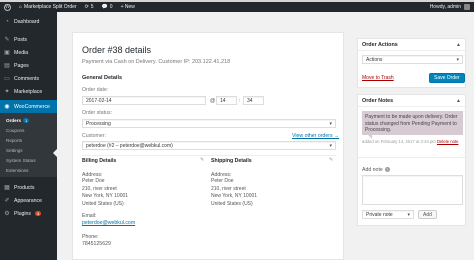 This screenshot has height=260, width=474. Describe the element at coordinates (38, 213) in the screenshot. I see `plugins-update-badge: 4` at that location.